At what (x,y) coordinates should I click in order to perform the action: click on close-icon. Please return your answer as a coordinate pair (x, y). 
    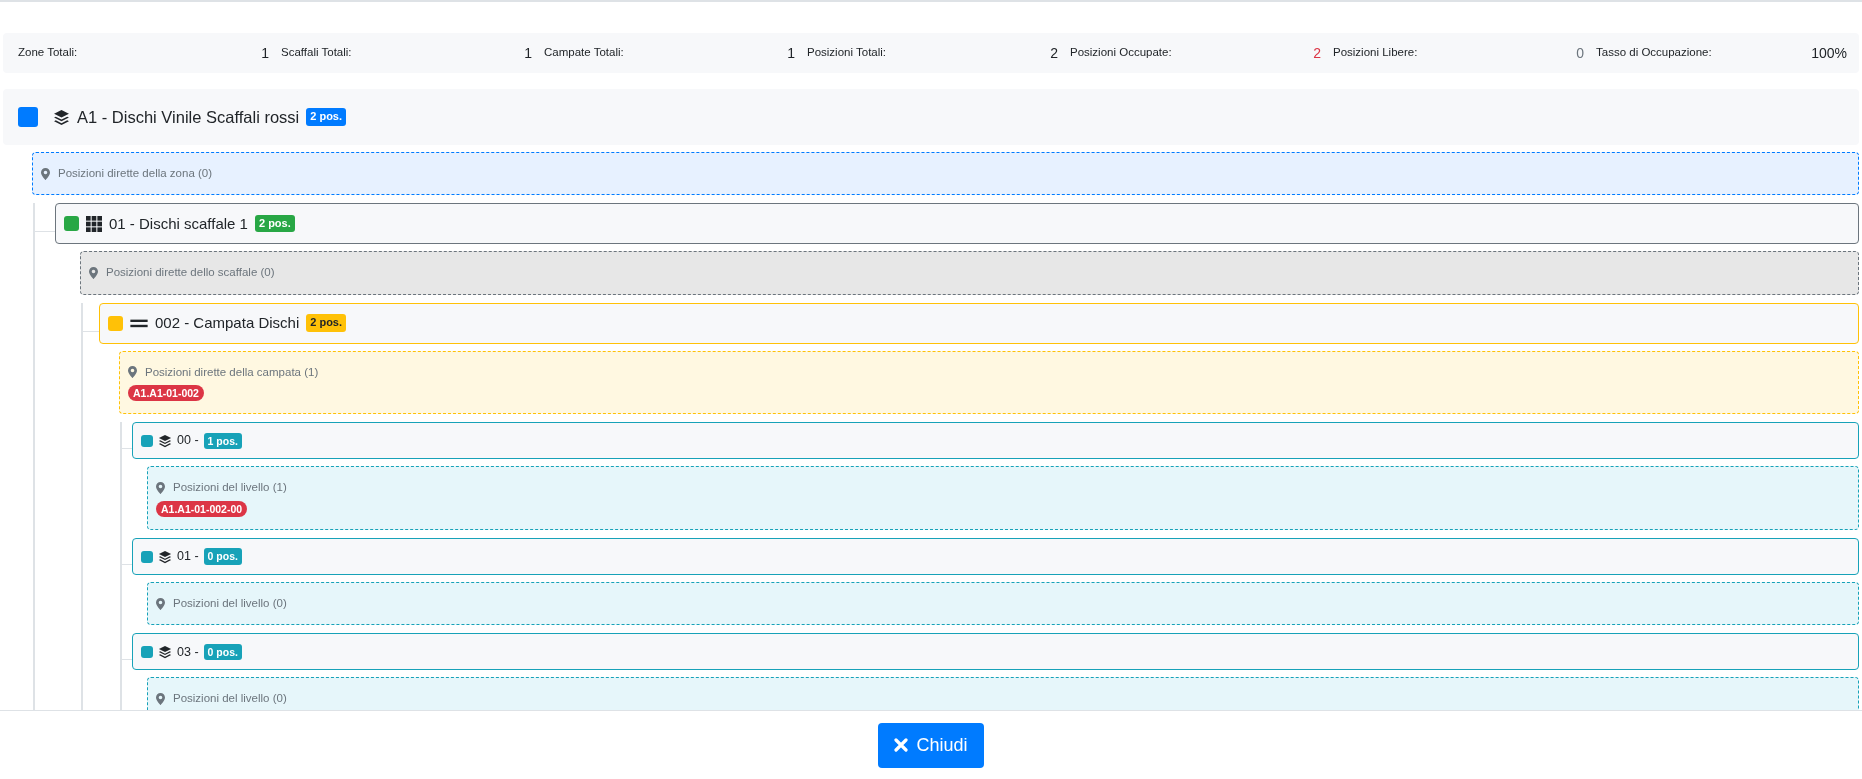
    Looking at the image, I should click on (901, 745).